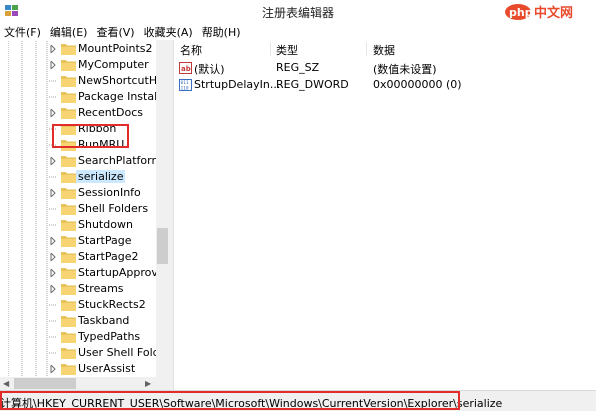  What do you see at coordinates (222, 31) in the screenshot?
I see `menu-help: 帮助(H)` at bounding box center [222, 31].